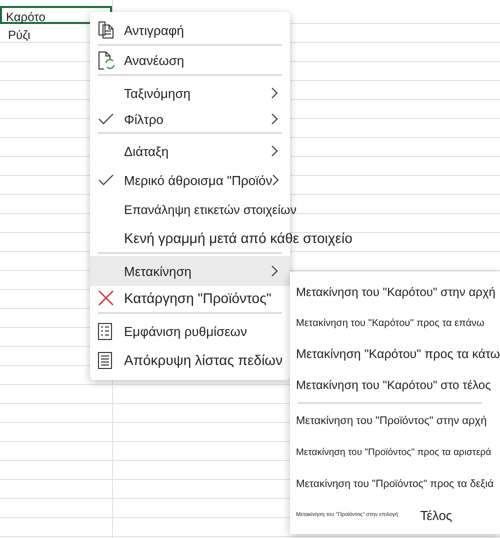  Describe the element at coordinates (227, 241) in the screenshot. I see `menu-item: Κενή γραμμή μετά από κάθε στοιχείο` at that location.